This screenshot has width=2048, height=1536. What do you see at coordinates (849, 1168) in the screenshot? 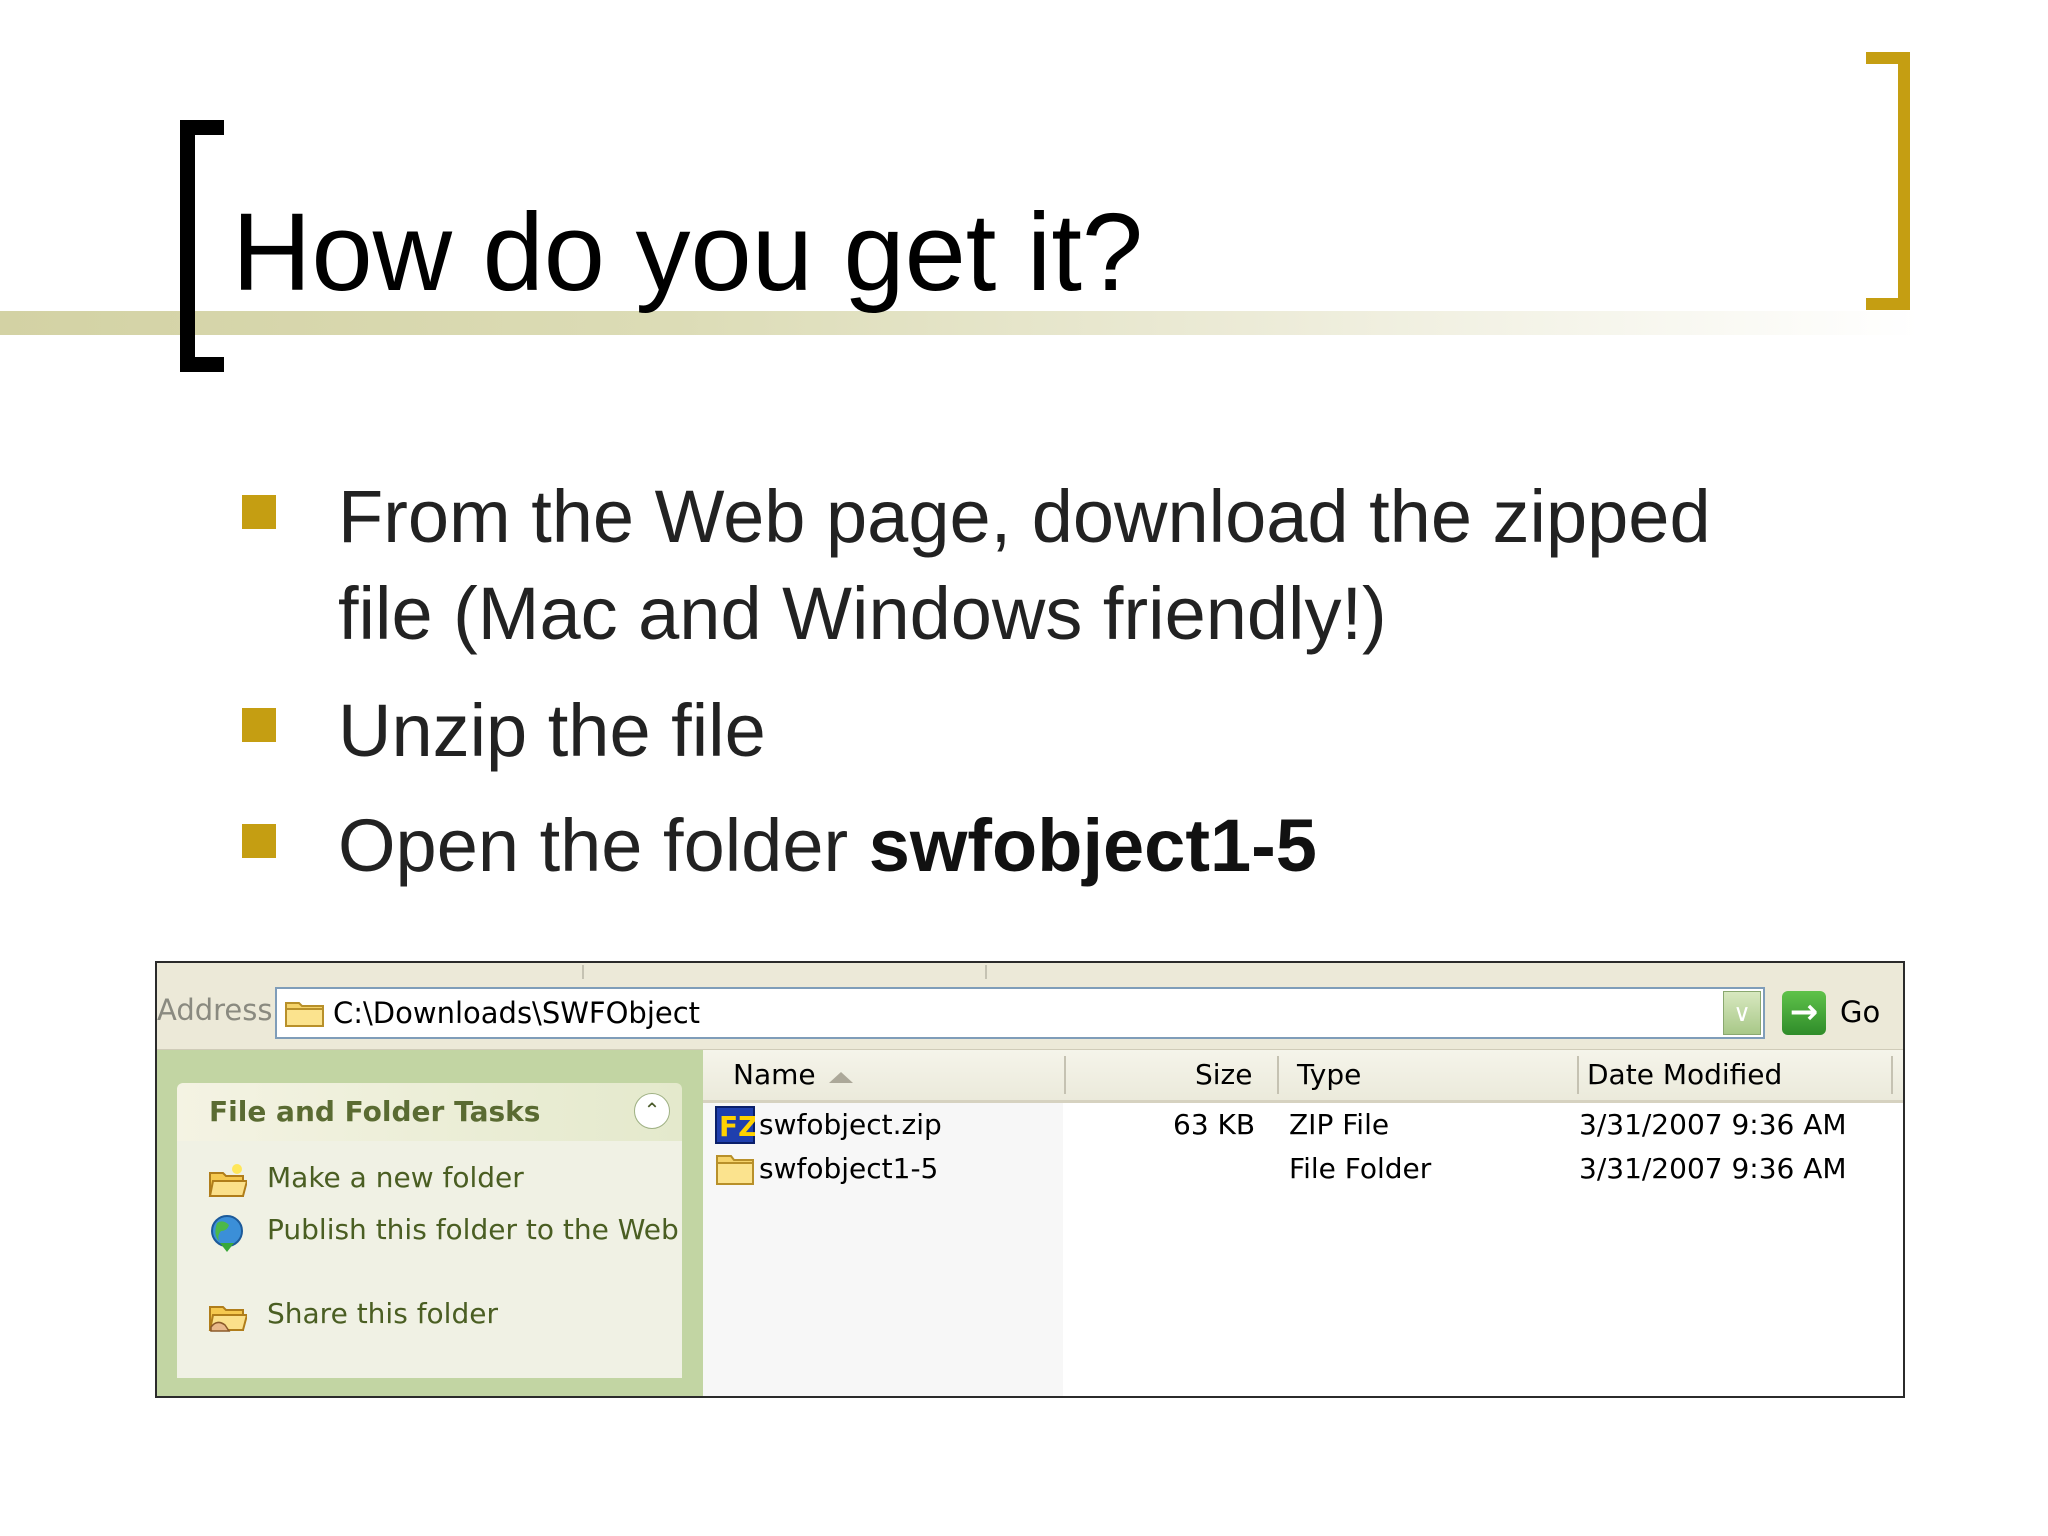
I see `file-name: swfobject1-5` at bounding box center [849, 1168].